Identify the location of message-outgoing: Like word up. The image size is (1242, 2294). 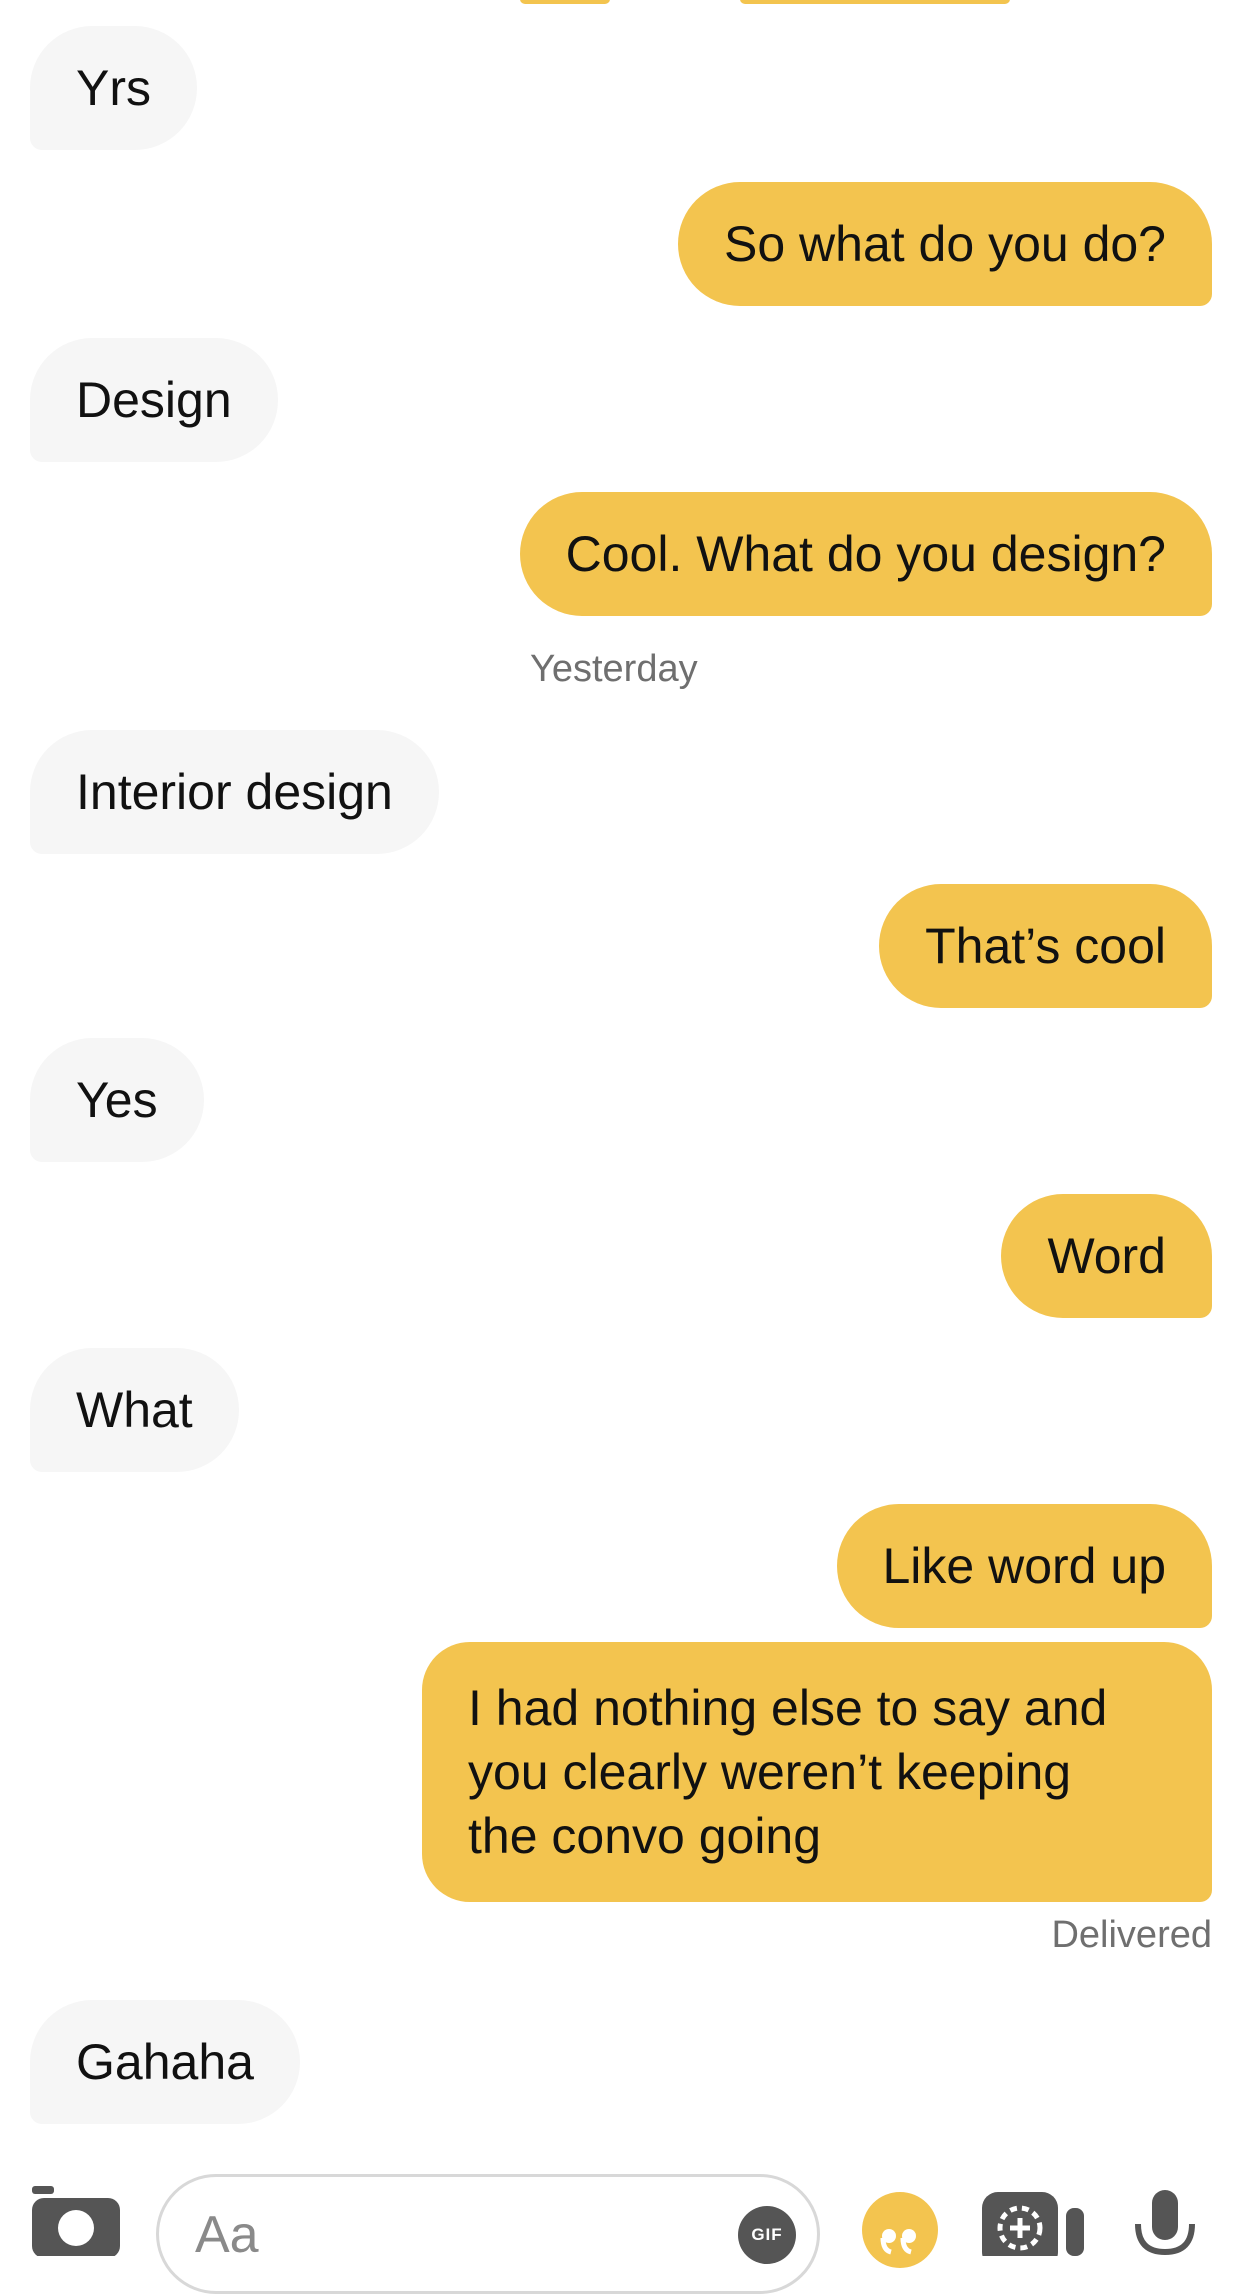
(1024, 1566).